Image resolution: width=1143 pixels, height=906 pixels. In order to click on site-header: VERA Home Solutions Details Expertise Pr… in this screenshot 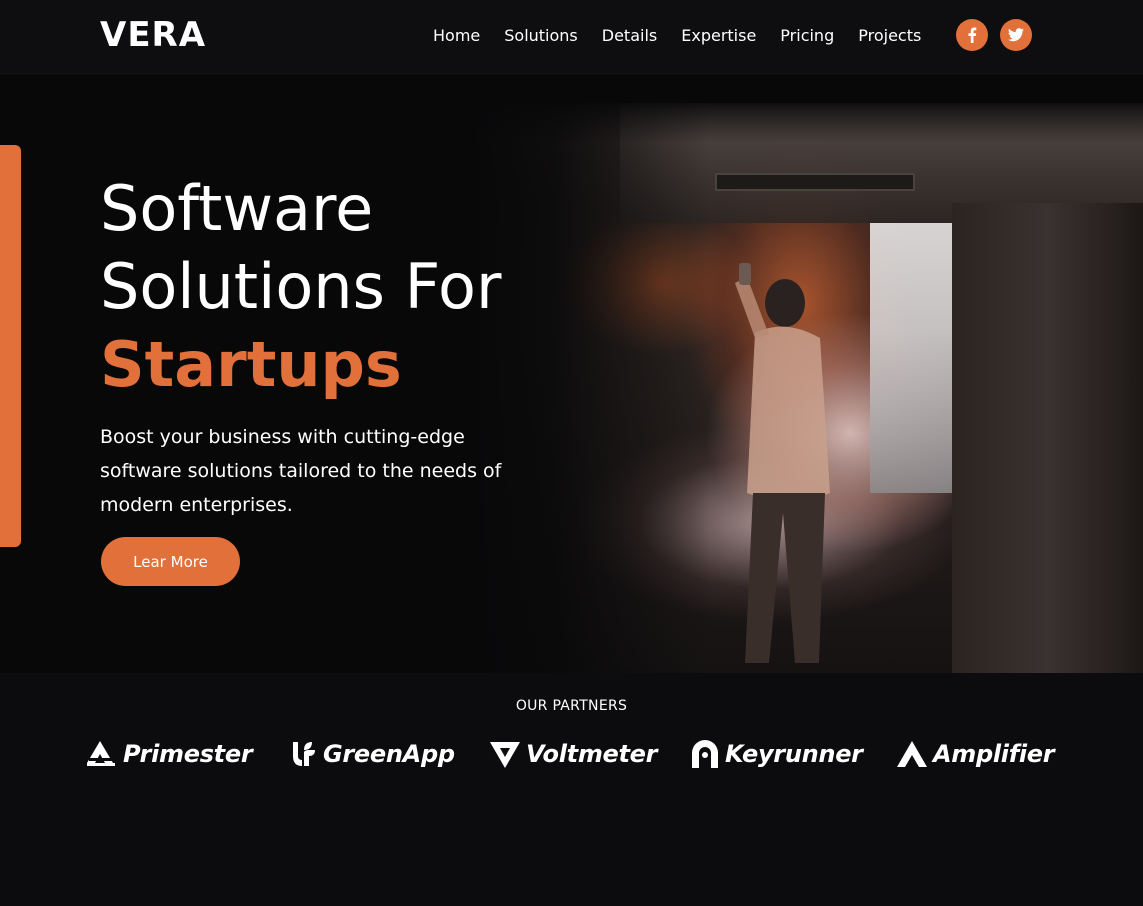, I will do `click(571, 37)`.